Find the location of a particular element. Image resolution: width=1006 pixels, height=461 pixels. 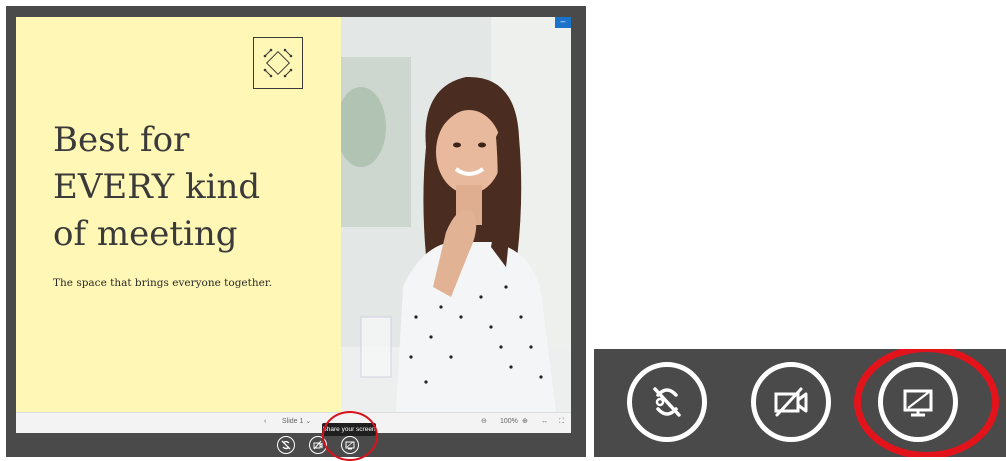

mute-microphone-button-small is located at coordinates (286, 445).